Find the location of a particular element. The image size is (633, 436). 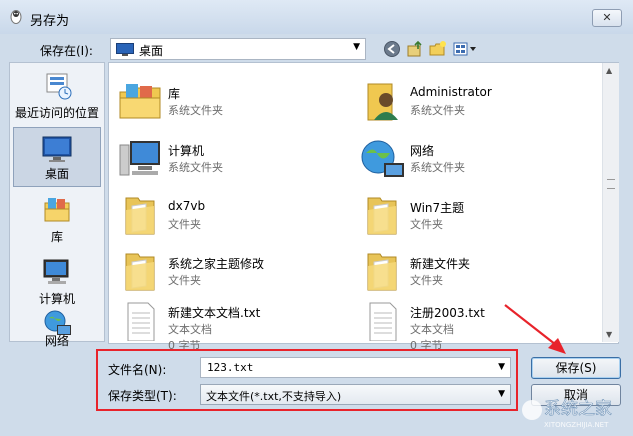

file-name: 计算机 is located at coordinates (186, 151).